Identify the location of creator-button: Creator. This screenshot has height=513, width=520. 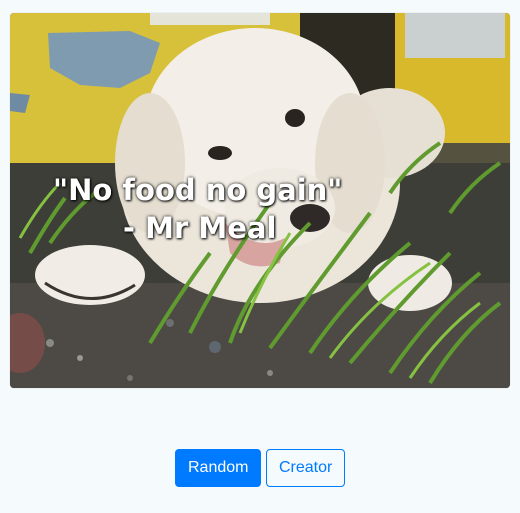
(305, 468).